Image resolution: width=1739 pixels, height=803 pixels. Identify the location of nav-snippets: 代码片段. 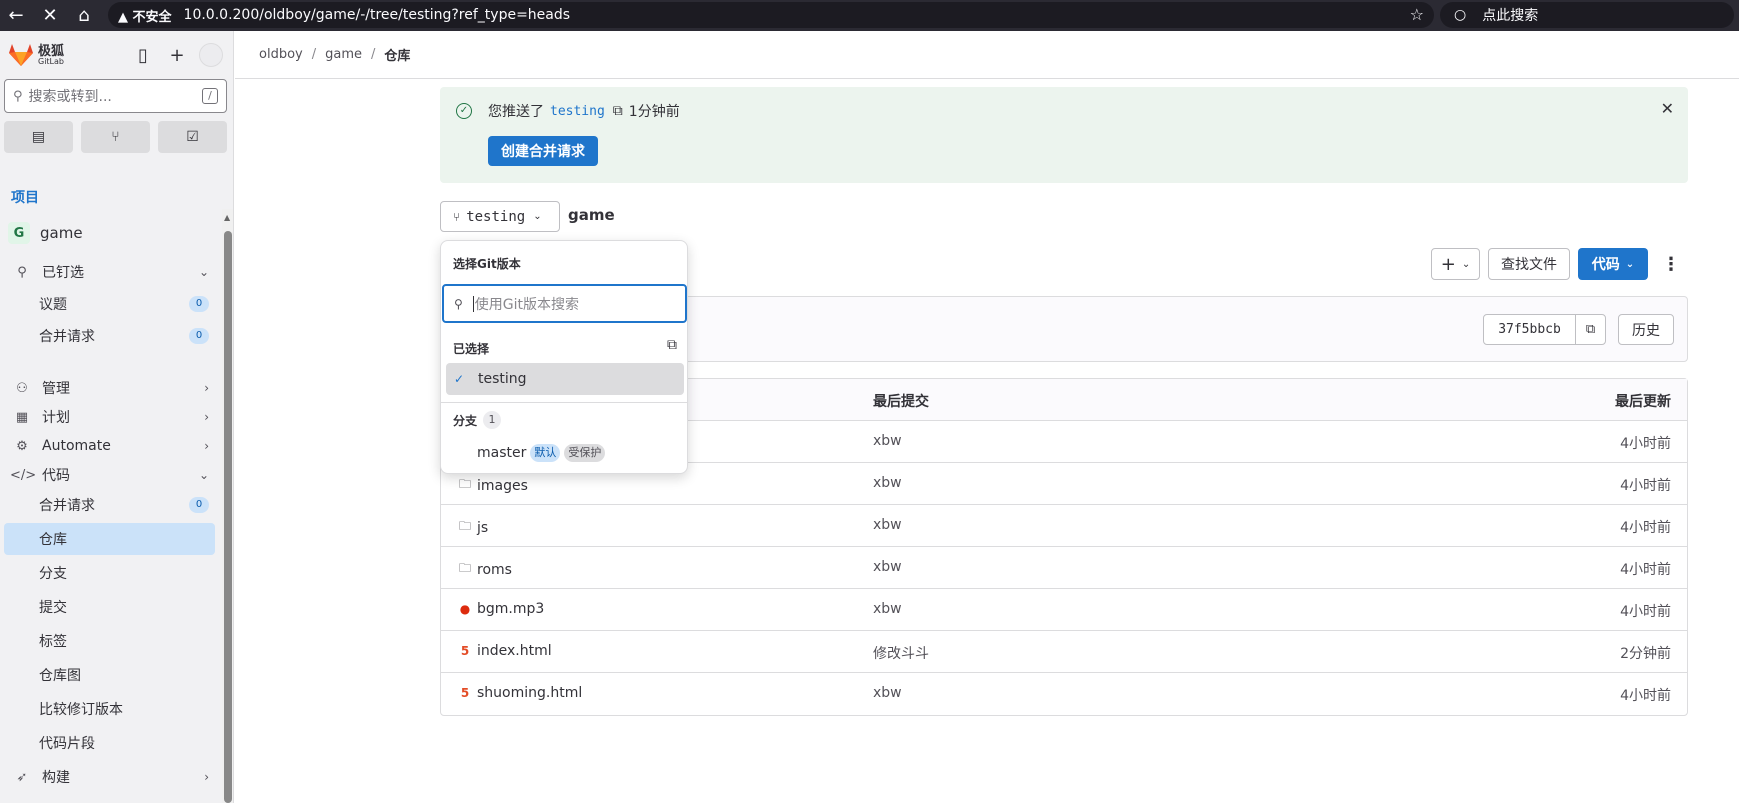
(109, 743).